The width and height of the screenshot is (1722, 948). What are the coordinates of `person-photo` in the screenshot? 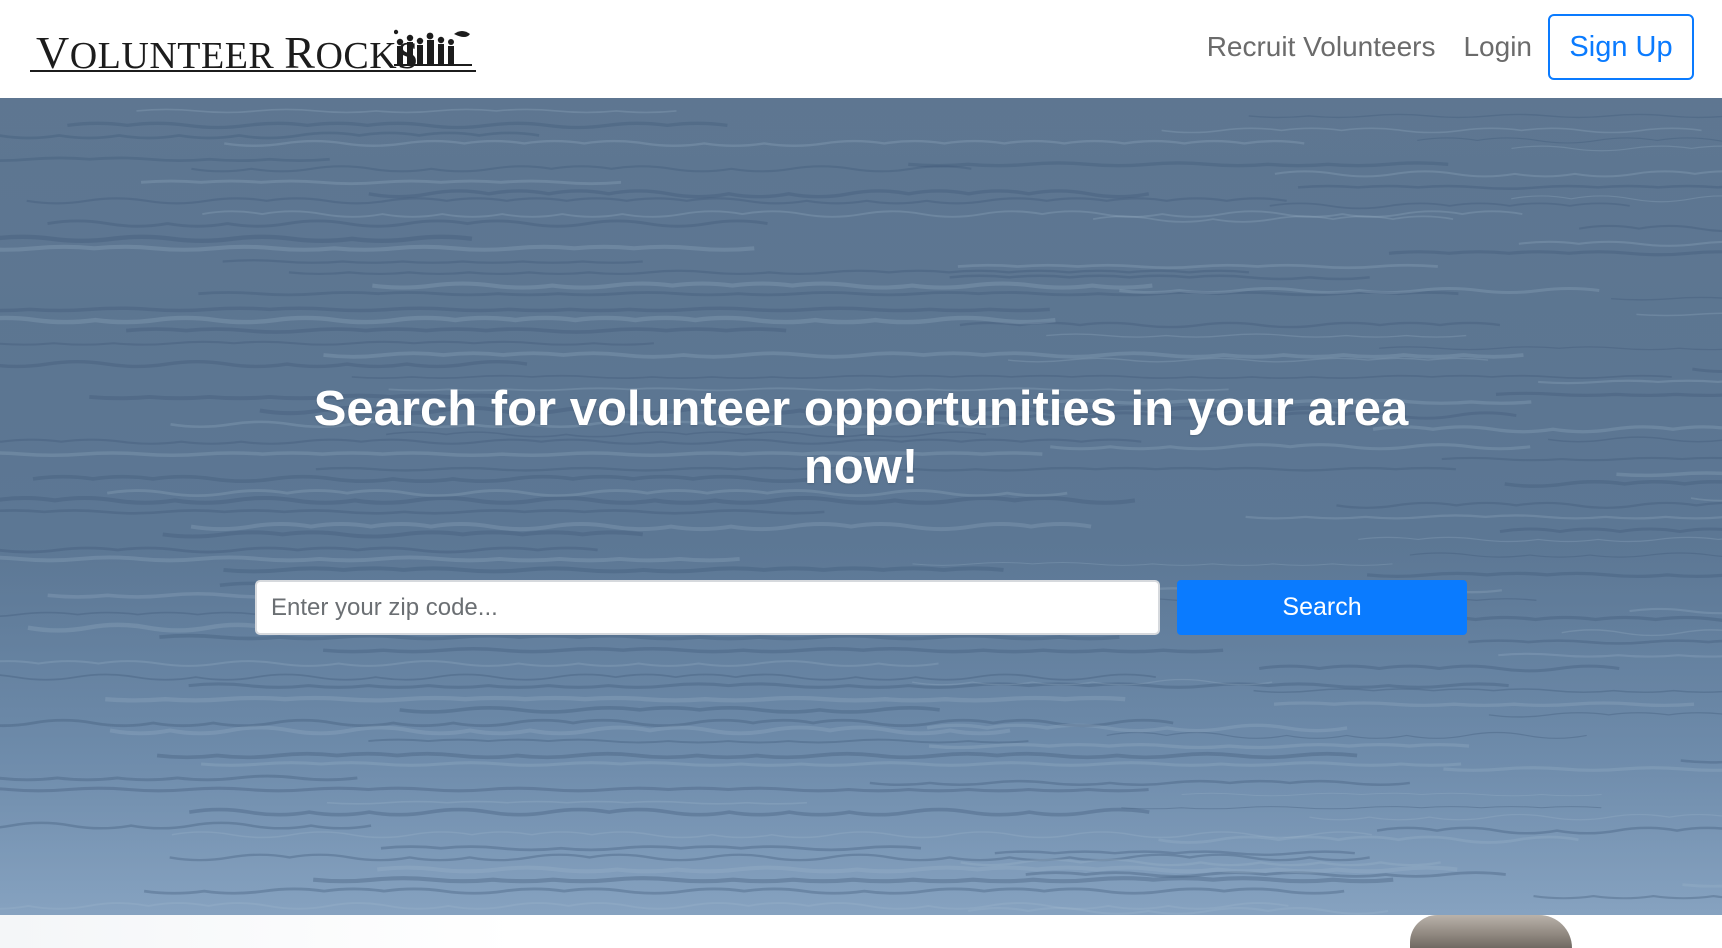 It's located at (1491, 931).